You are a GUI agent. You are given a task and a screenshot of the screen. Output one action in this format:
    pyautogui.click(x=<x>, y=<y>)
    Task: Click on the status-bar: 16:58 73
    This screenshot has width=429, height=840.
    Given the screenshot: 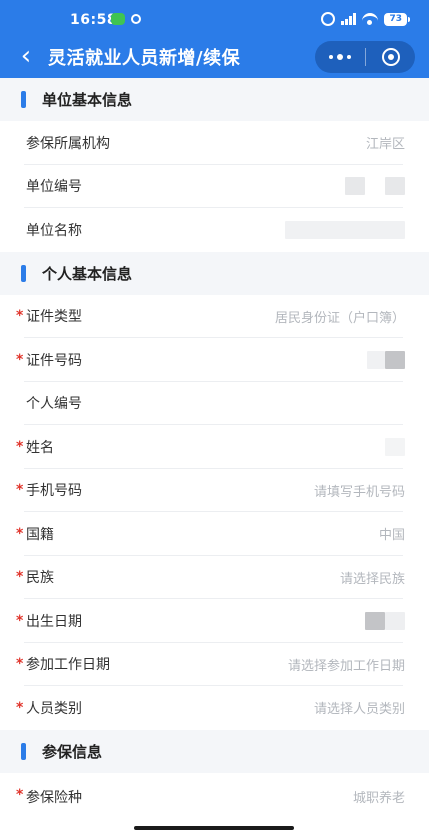 What is the action you would take?
    pyautogui.click(x=214, y=19)
    